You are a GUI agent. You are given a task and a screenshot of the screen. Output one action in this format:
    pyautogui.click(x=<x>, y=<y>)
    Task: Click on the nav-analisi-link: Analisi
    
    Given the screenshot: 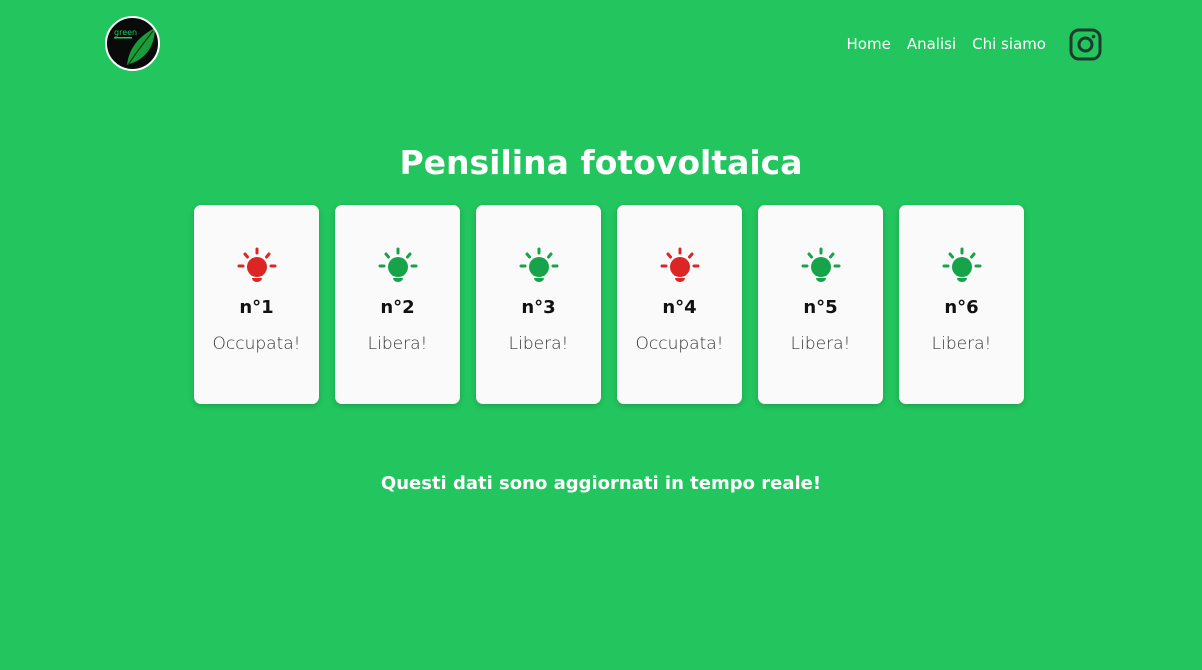 What is the action you would take?
    pyautogui.click(x=931, y=44)
    